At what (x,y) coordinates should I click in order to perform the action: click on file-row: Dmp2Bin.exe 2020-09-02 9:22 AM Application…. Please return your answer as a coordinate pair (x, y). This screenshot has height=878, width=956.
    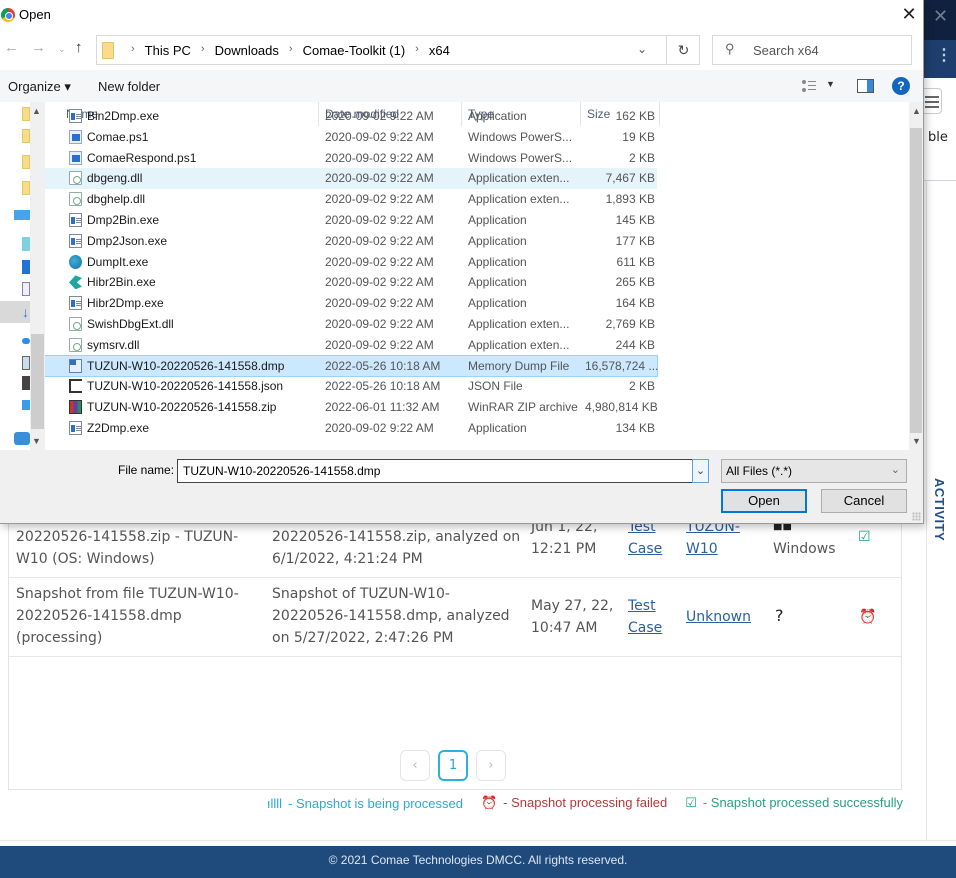
    Looking at the image, I should click on (351, 220).